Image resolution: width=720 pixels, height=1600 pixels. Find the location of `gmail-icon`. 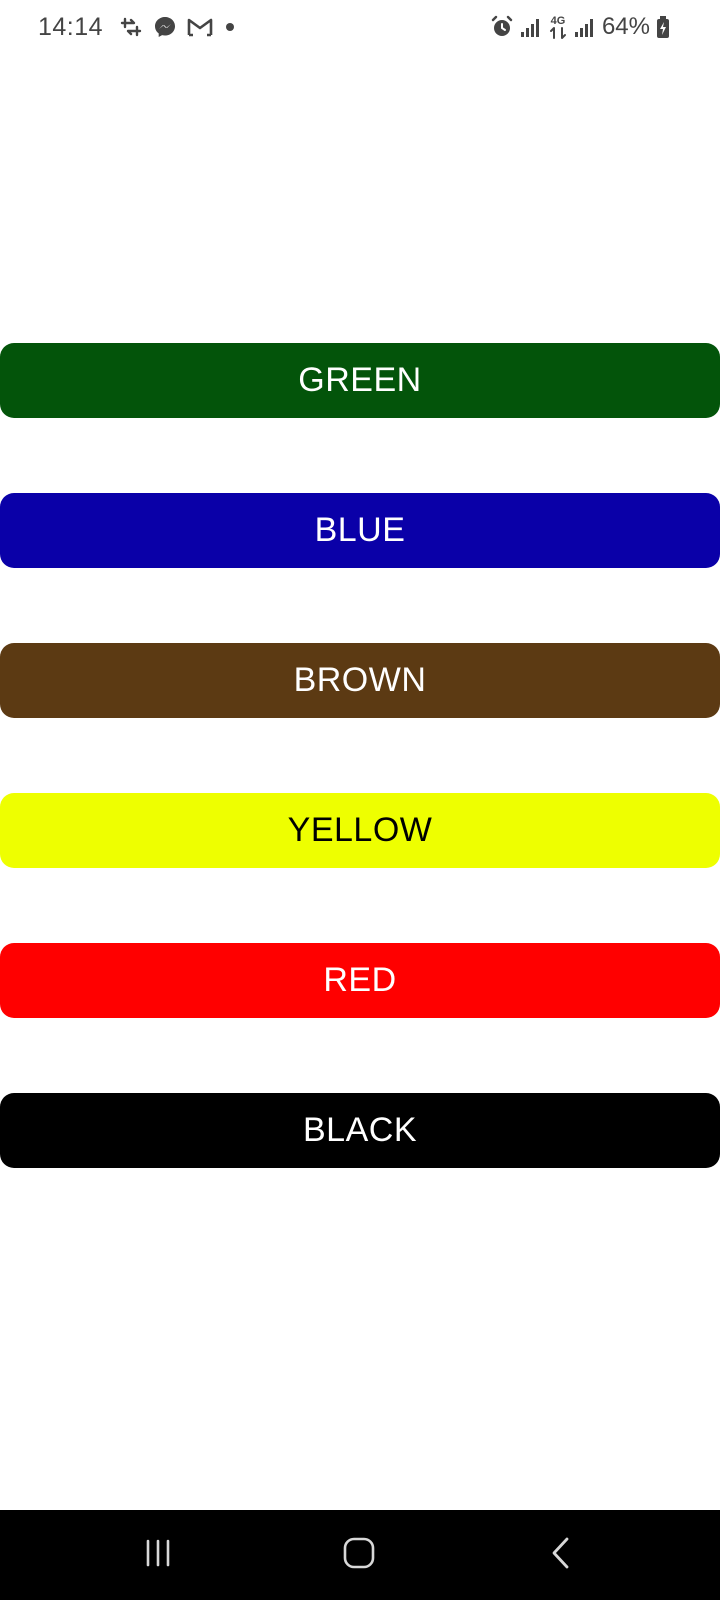

gmail-icon is located at coordinates (200, 27).